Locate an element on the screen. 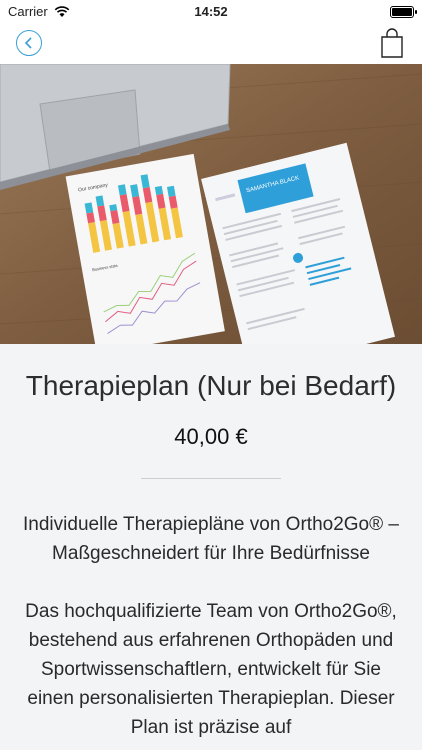  battery-icon is located at coordinates (403, 12).